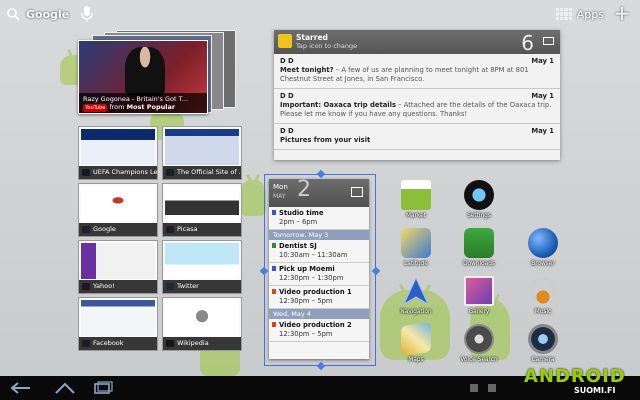  What do you see at coordinates (416, 195) in the screenshot?
I see `market-icon` at bounding box center [416, 195].